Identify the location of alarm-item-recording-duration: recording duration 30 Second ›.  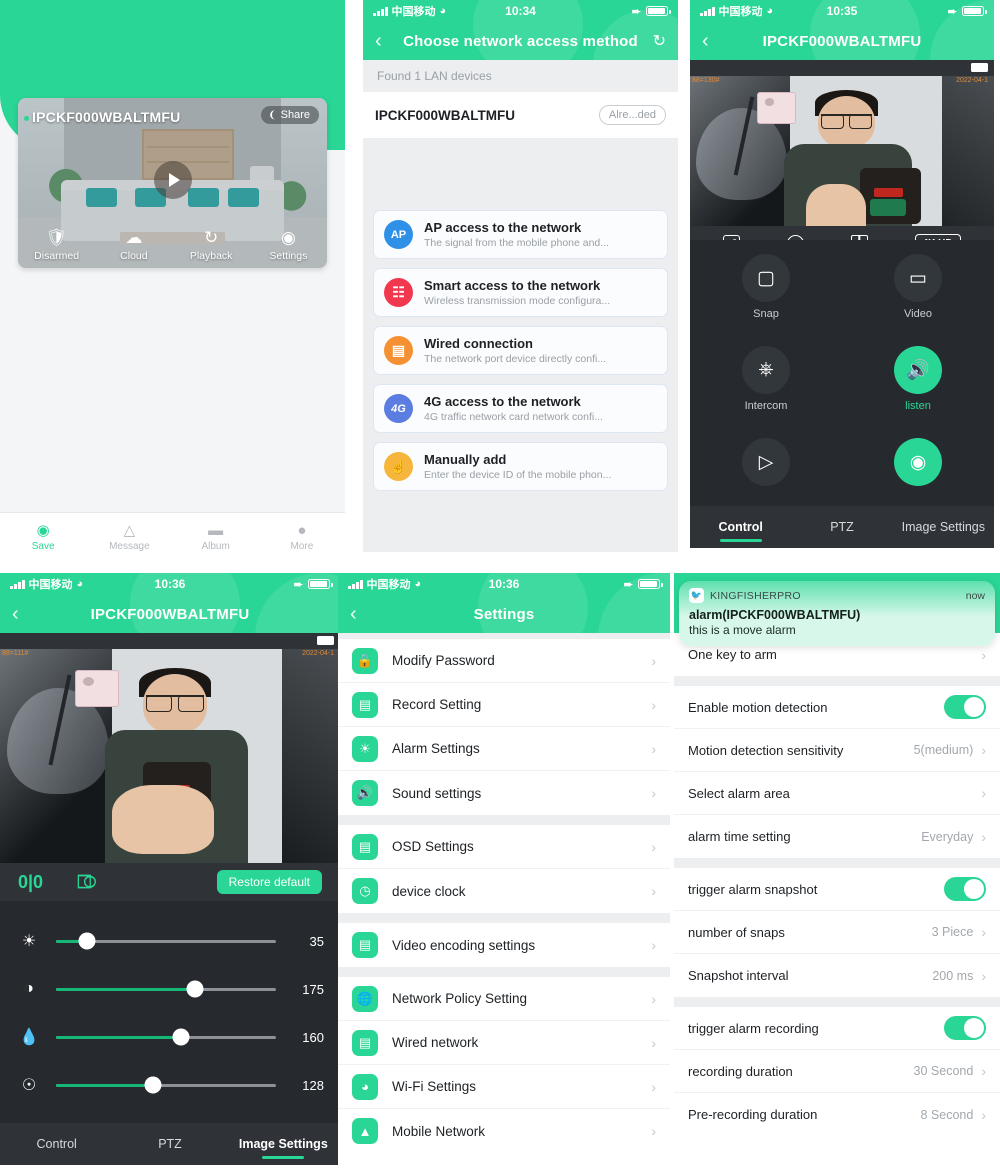
(837, 1071).